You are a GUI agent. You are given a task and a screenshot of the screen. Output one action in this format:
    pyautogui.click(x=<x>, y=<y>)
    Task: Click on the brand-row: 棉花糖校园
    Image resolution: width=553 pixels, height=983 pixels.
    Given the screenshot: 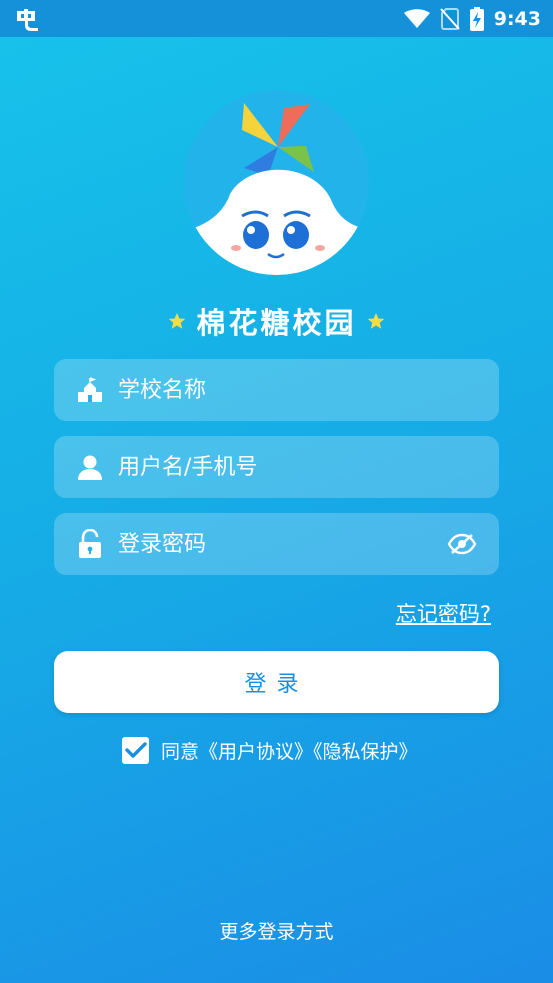 What is the action you would take?
    pyautogui.click(x=276, y=321)
    